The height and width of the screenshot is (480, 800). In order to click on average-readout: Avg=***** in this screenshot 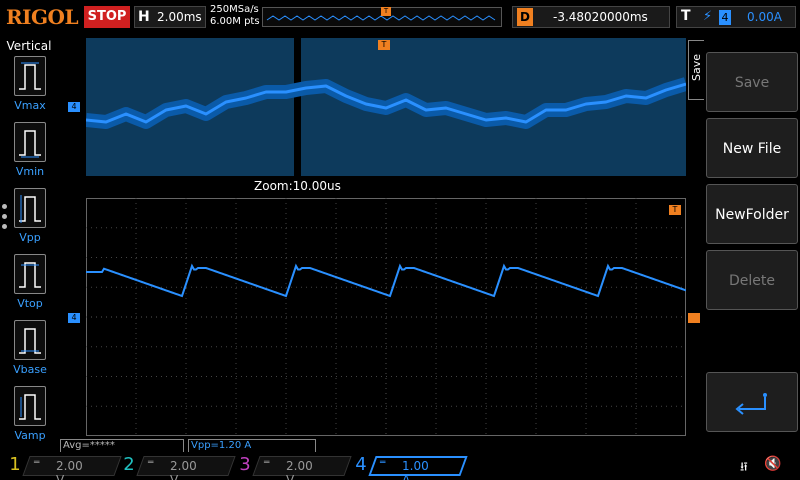, I will do `click(122, 445)`.